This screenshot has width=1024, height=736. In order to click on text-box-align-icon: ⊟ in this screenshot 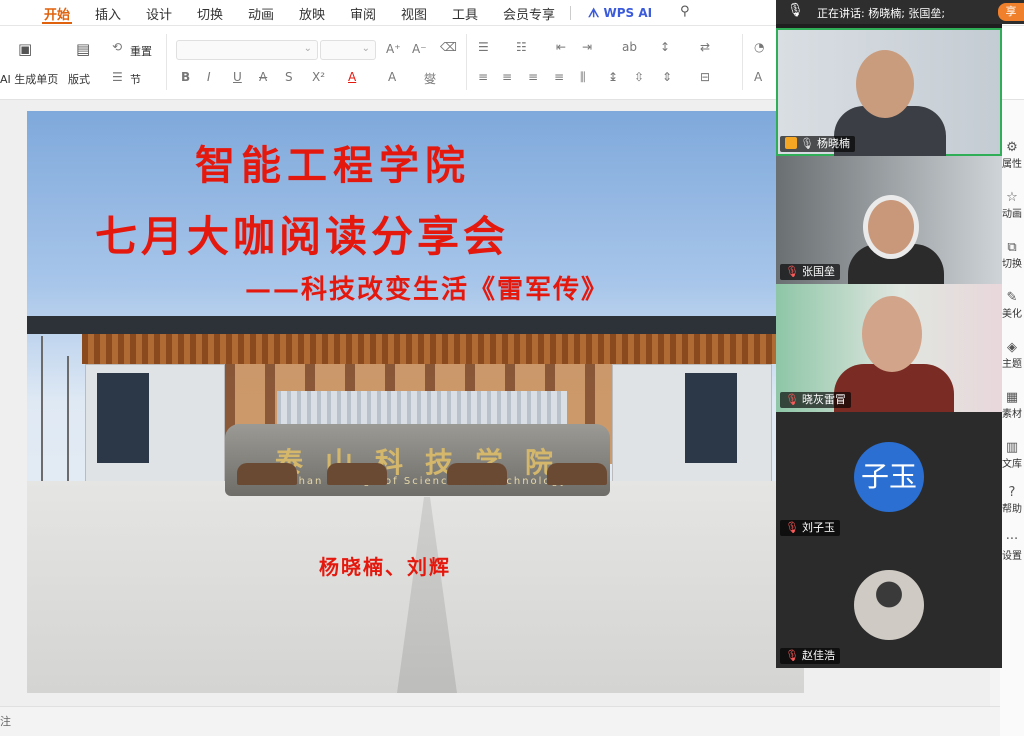, I will do `click(705, 77)`.